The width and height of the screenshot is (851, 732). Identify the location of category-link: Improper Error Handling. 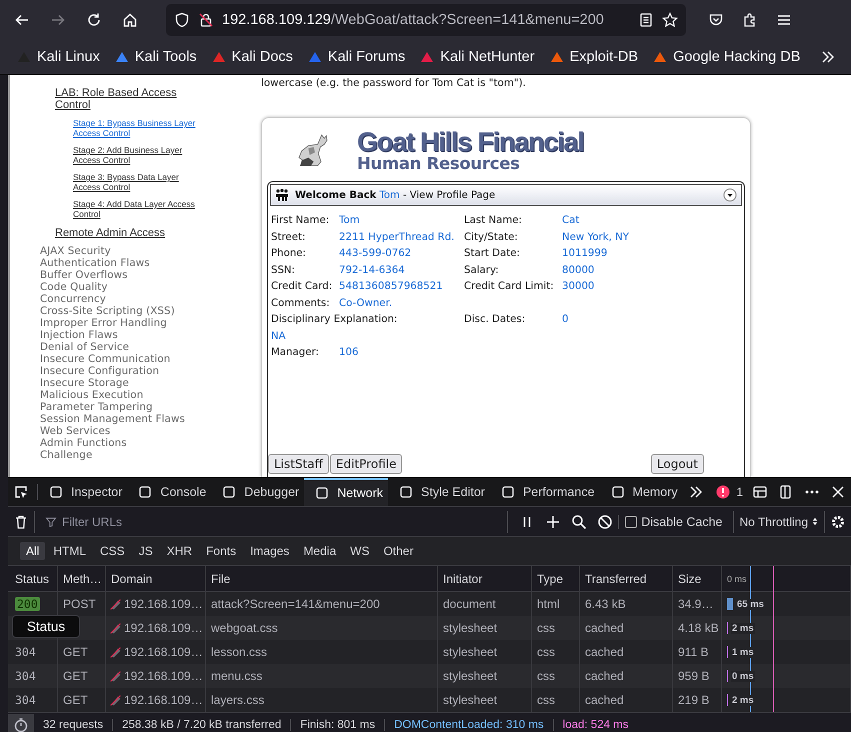
(103, 323).